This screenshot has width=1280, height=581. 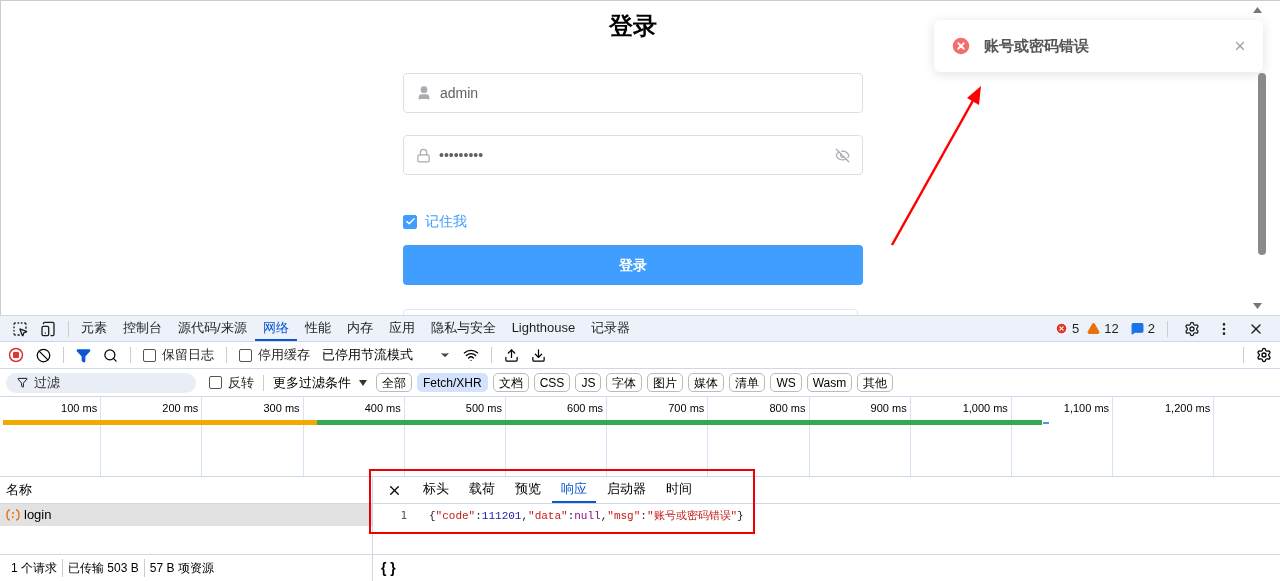 I want to click on resource-type-filter: 图片, so click(x=665, y=382).